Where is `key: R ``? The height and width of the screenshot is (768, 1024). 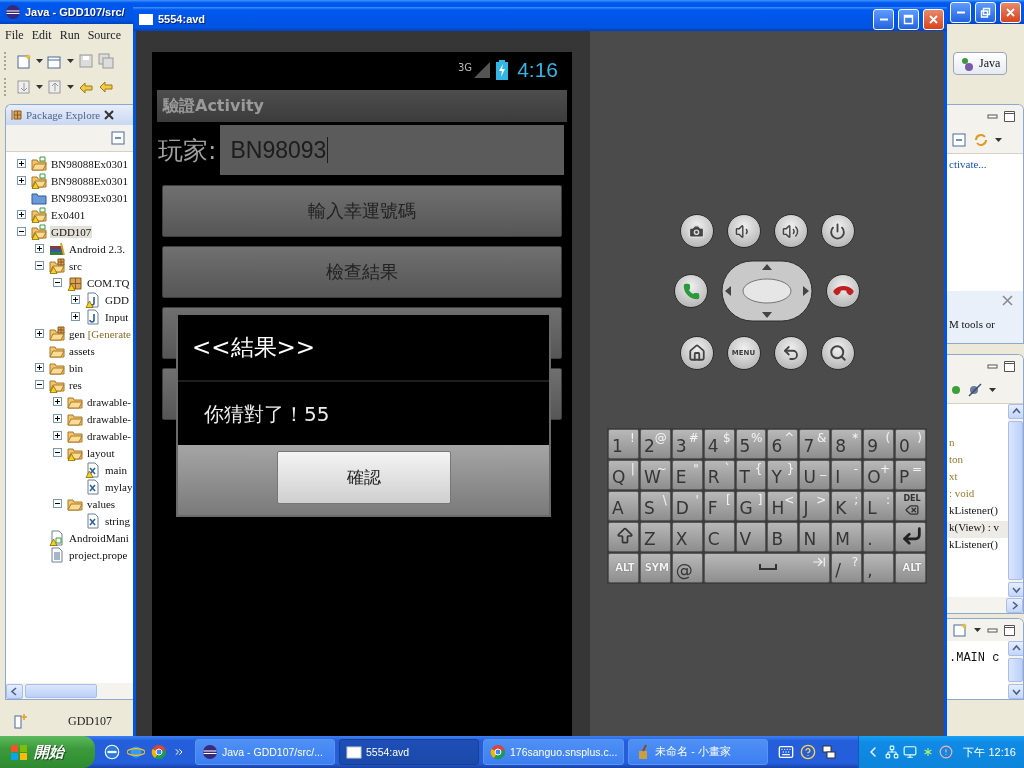
key: R ` is located at coordinates (719, 475).